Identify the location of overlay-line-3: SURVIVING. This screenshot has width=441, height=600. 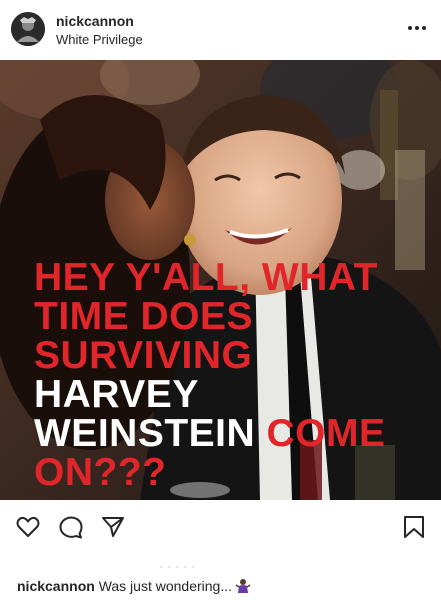
(143, 355).